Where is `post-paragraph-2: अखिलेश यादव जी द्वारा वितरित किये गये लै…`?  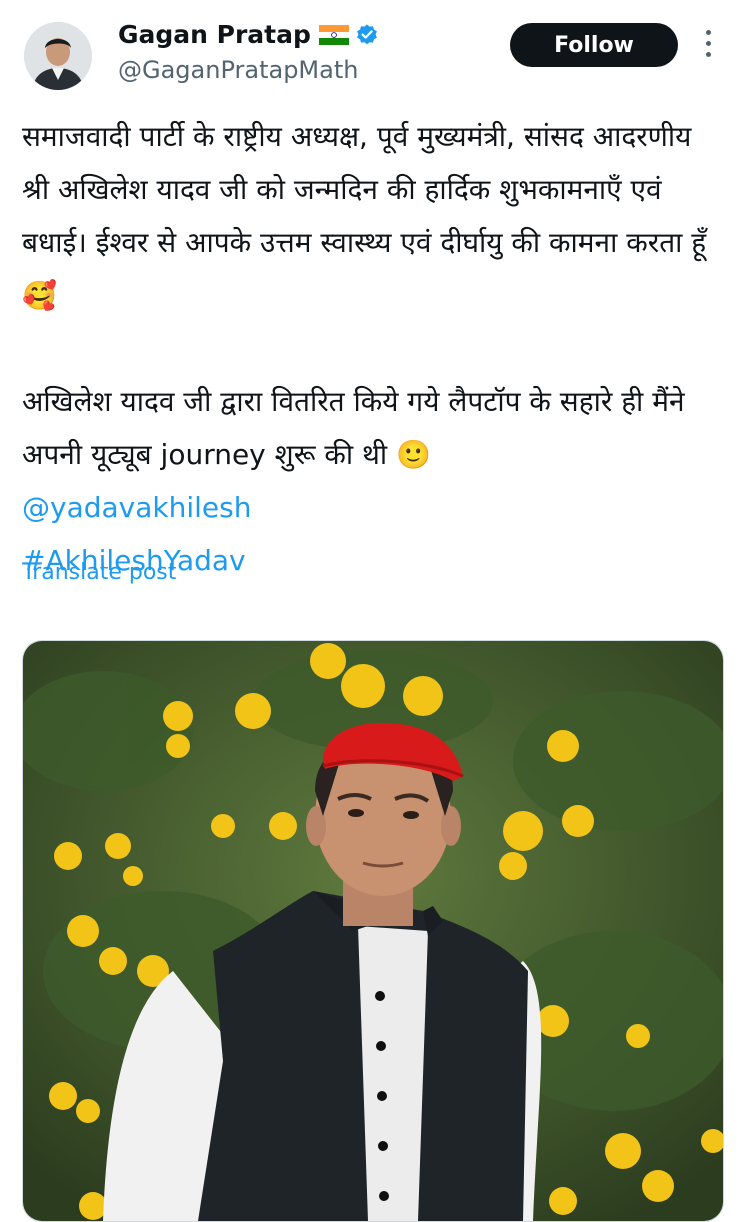
post-paragraph-2: अखिलेश यादव जी द्वारा वितरित किये गये लै… is located at coordinates (353, 428).